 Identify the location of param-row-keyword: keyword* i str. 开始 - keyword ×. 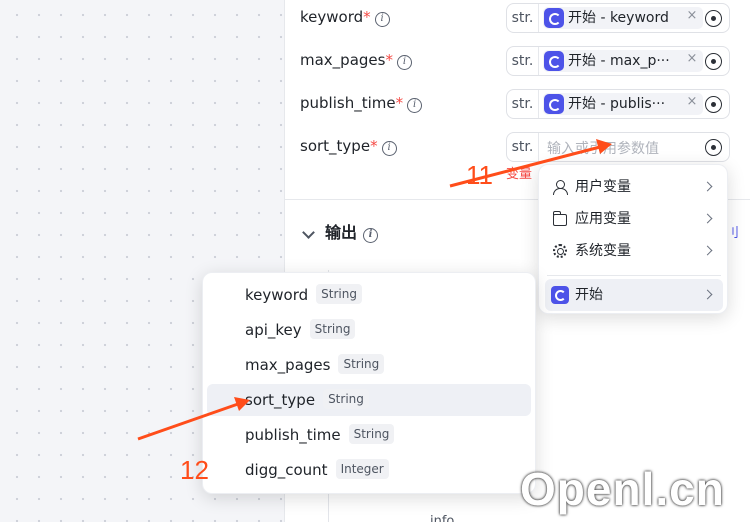
(520, 17).